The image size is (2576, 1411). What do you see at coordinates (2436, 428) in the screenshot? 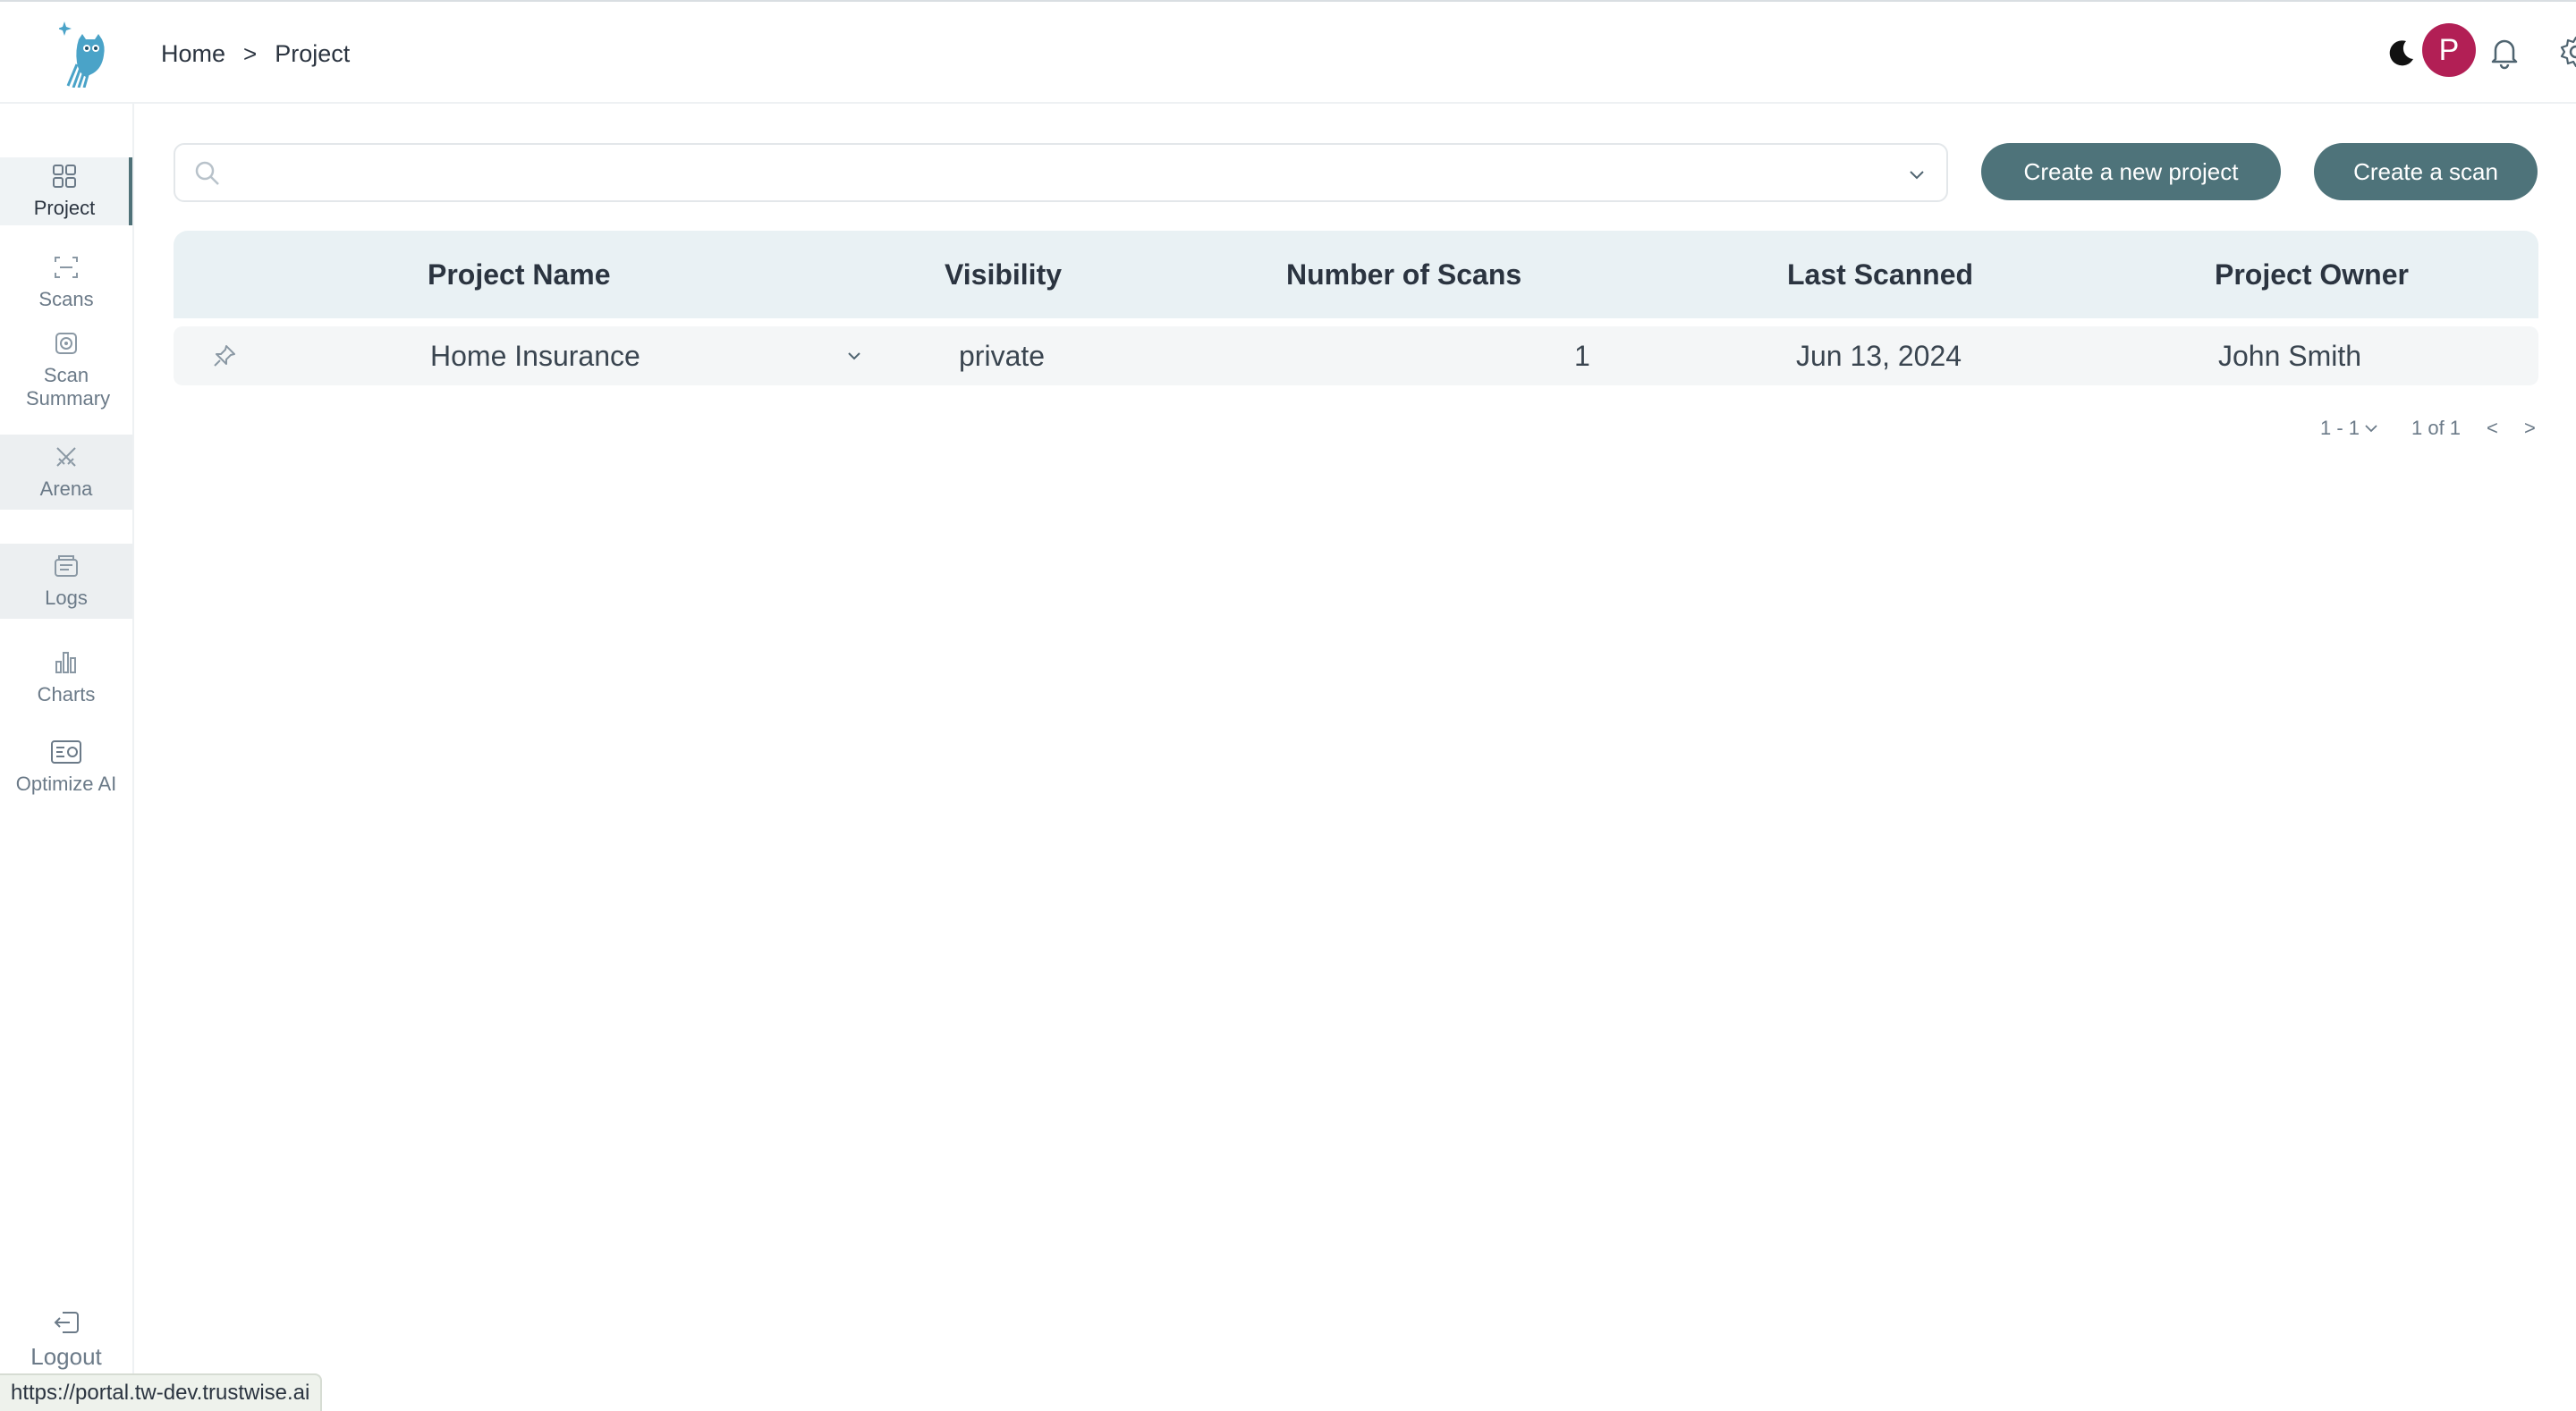
I see `page-range: 1 of 1` at bounding box center [2436, 428].